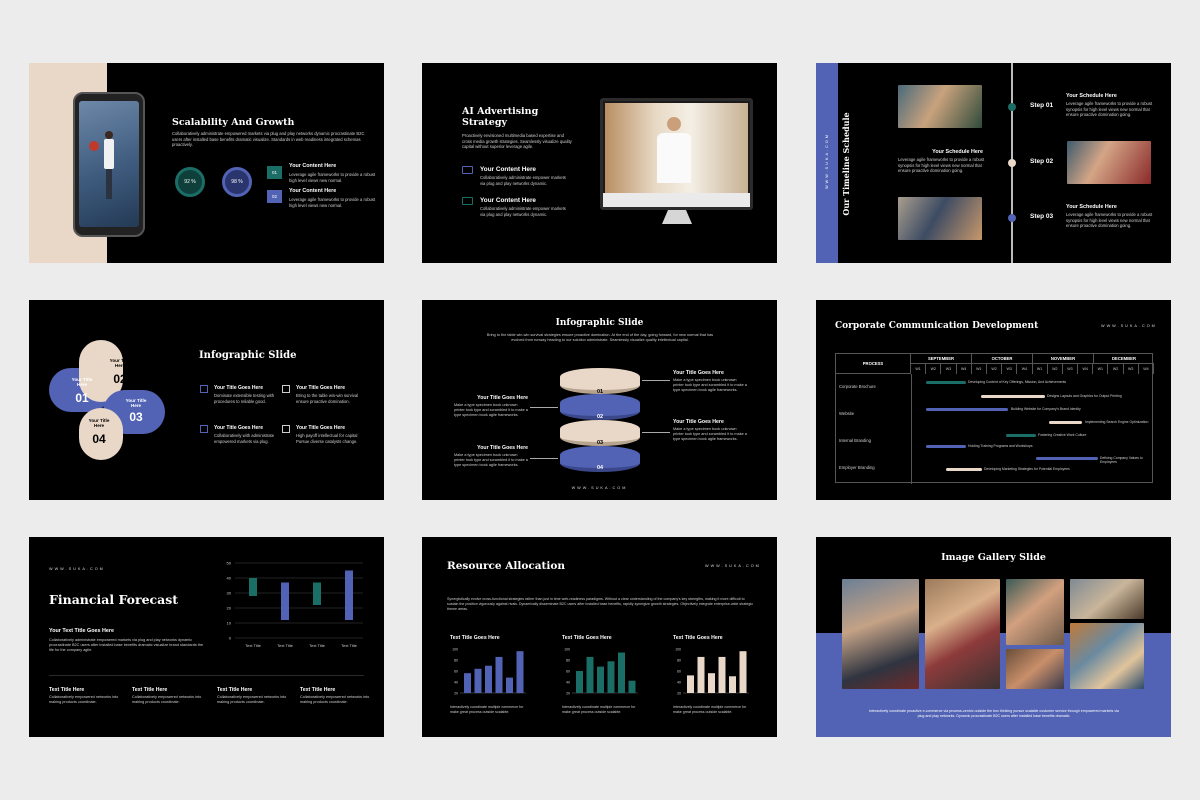  I want to click on slide-title: Image Gallery Slide, so click(993, 557).